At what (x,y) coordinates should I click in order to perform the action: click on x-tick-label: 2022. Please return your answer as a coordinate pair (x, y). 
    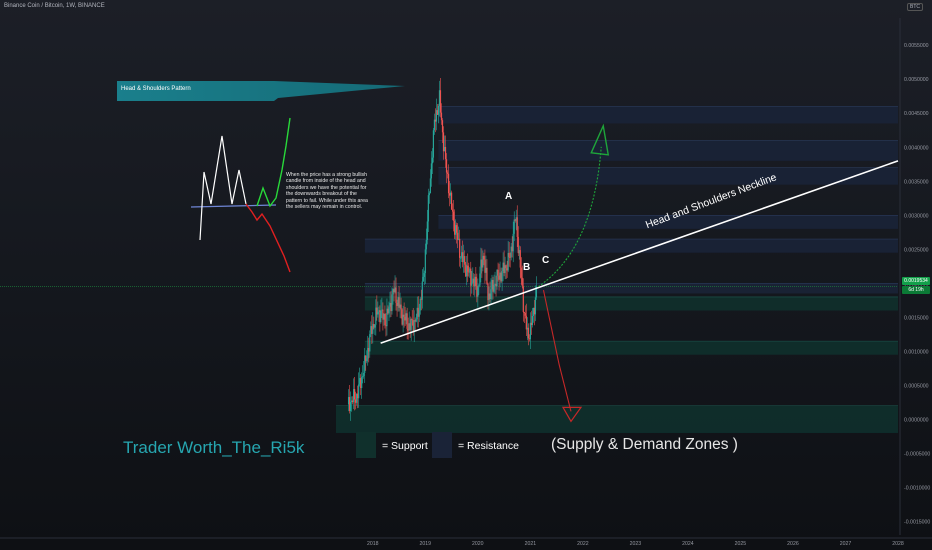
    Looking at the image, I should click on (583, 544).